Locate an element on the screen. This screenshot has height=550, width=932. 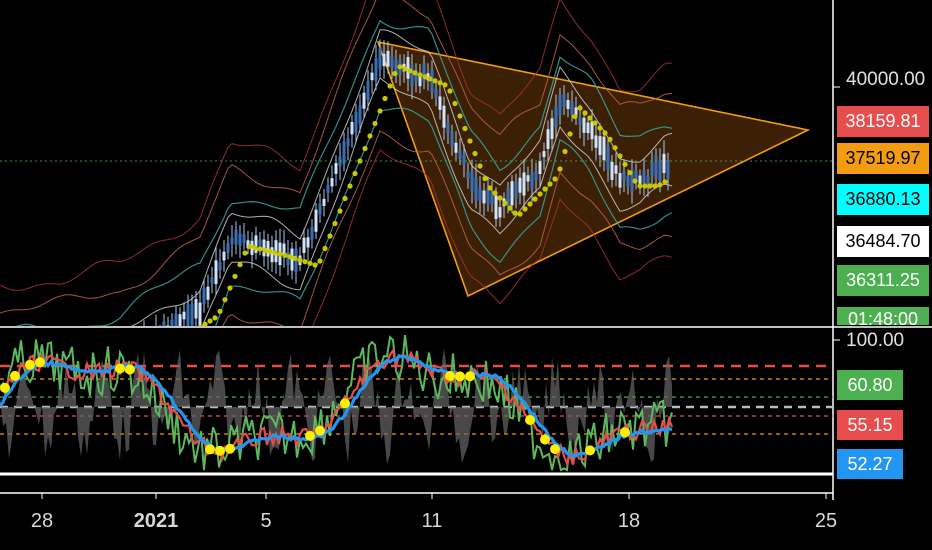
price-tag-0: 38159.81 is located at coordinates (883, 121).